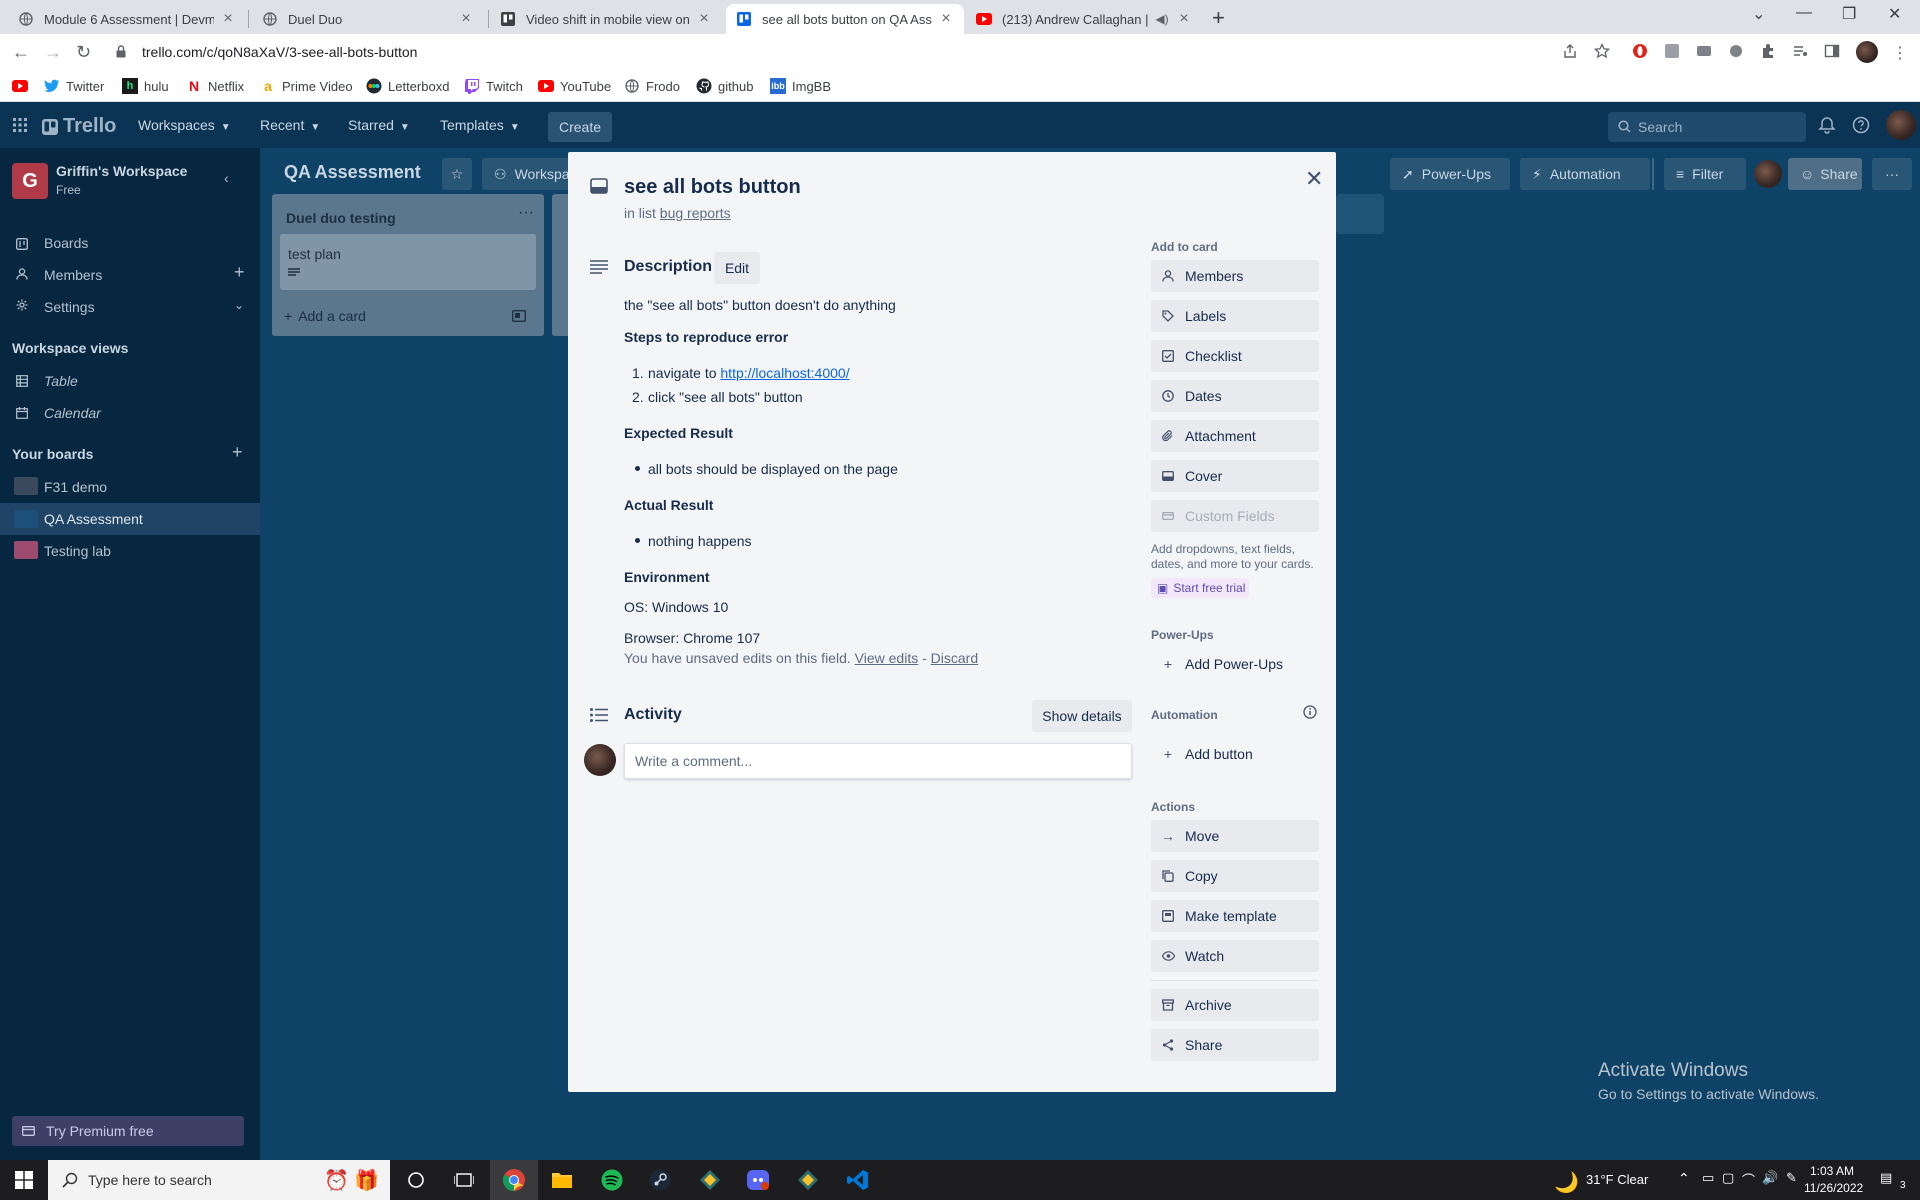 This screenshot has height=1200, width=1920. What do you see at coordinates (127, 19) in the screenshot?
I see `browser-tab-devmountain: Module 6 Assessment | Devmoun ×` at bounding box center [127, 19].